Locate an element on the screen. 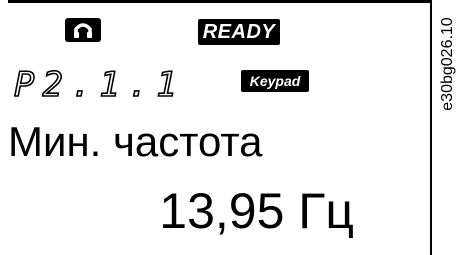 The image size is (464, 255). parameter-code: P2.1.1 is located at coordinates (112, 82).